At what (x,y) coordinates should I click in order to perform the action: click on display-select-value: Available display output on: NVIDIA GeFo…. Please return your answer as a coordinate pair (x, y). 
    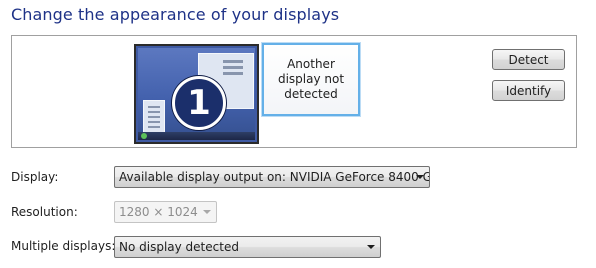
    Looking at the image, I should click on (274, 177).